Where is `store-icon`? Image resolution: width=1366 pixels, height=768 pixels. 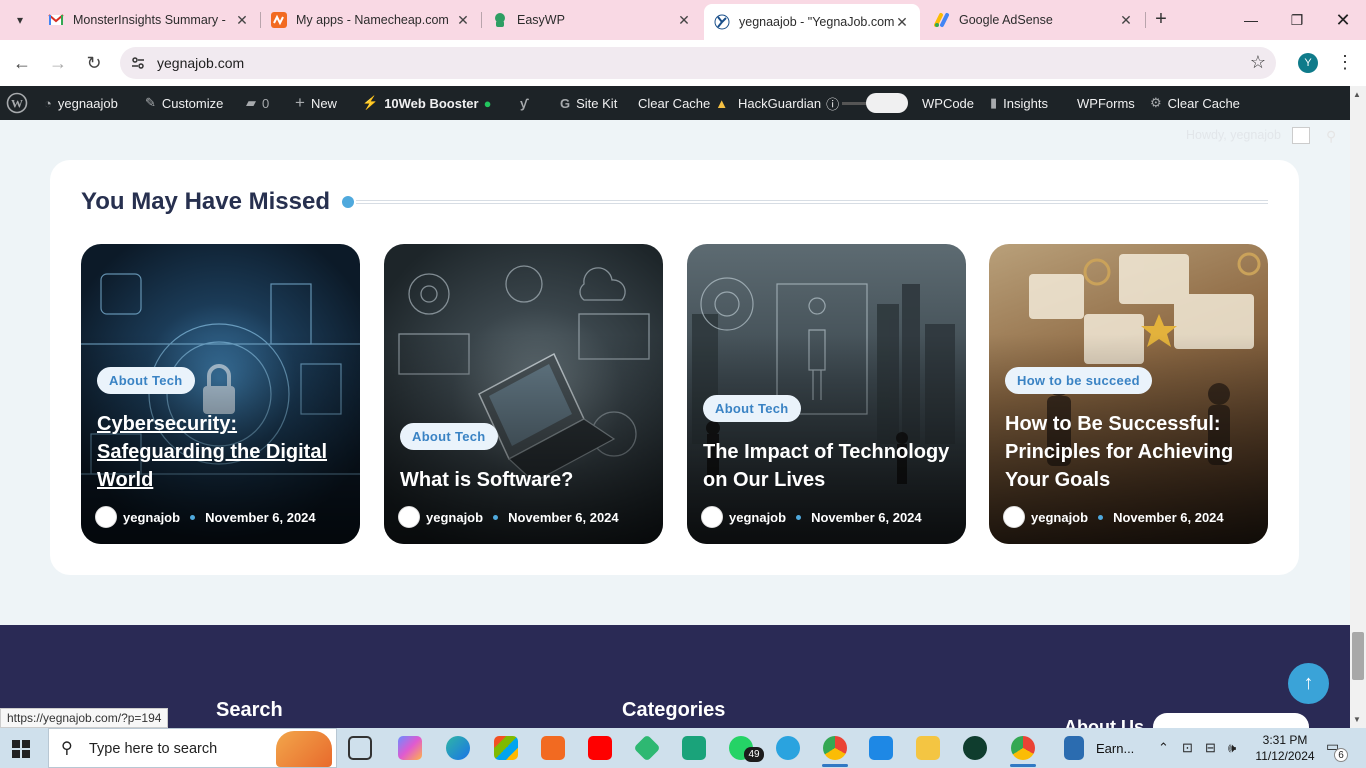 store-icon is located at coordinates (506, 748).